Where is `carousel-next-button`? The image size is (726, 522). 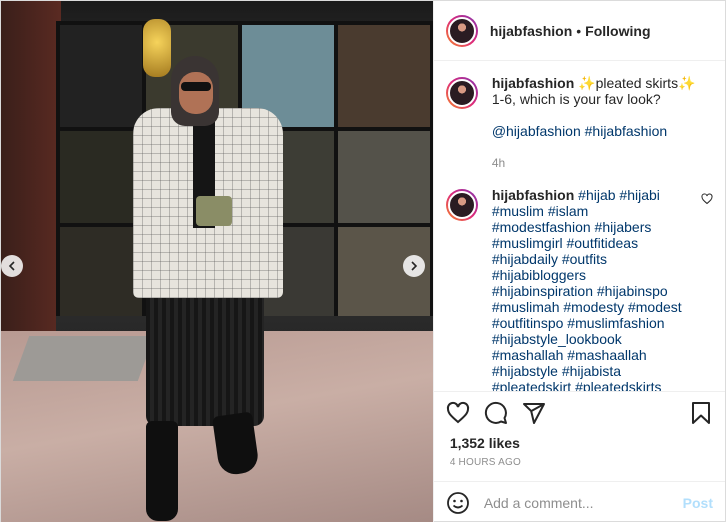 carousel-next-button is located at coordinates (414, 266).